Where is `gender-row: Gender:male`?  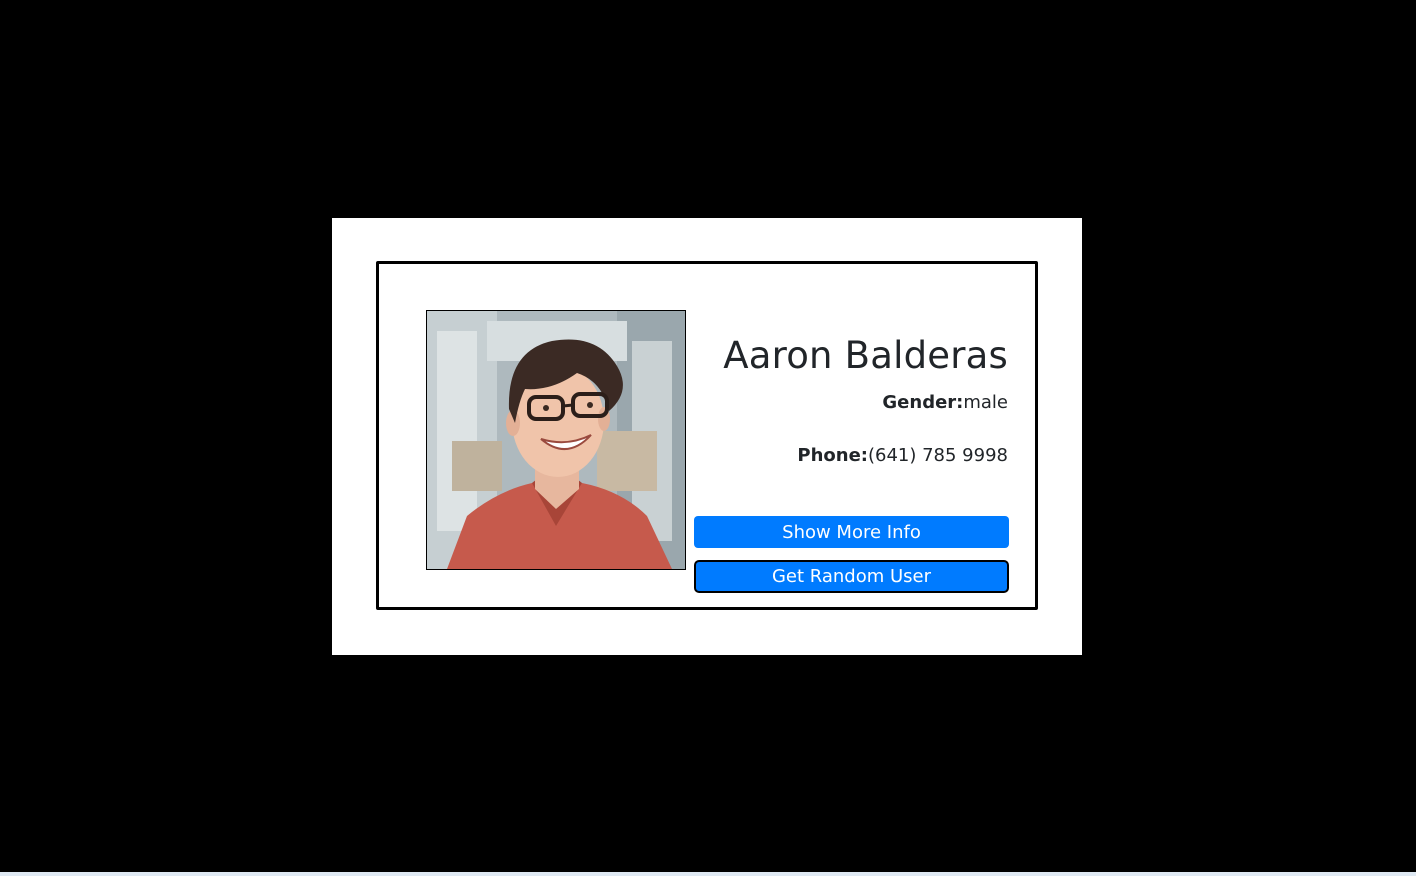 gender-row: Gender:male is located at coordinates (851, 402).